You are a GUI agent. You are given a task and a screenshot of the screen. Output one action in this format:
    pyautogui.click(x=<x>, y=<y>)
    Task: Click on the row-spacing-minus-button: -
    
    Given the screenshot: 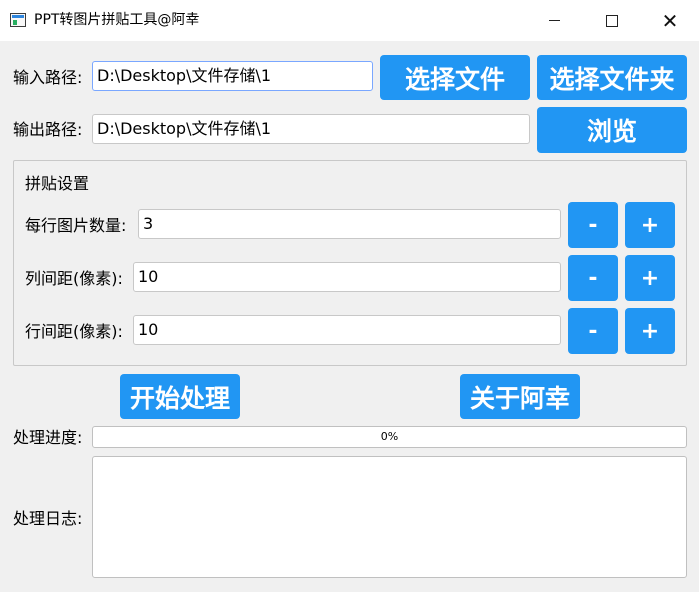 What is the action you would take?
    pyautogui.click(x=593, y=331)
    